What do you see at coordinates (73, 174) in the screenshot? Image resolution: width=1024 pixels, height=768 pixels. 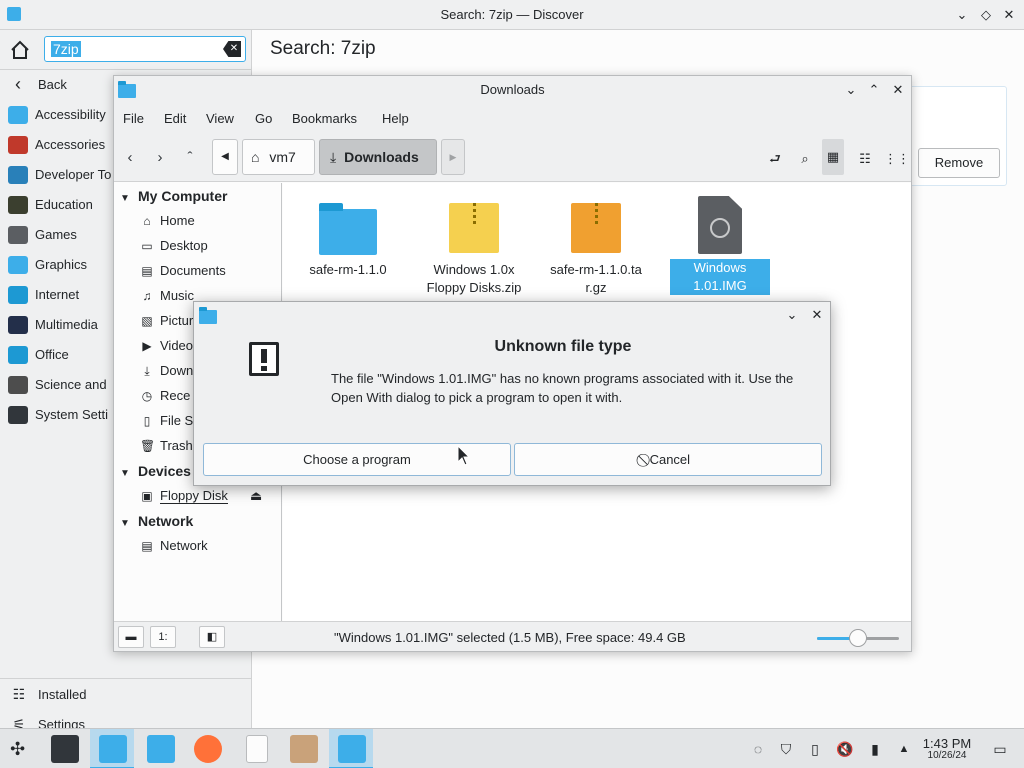 I see `category-label: Developer To` at bounding box center [73, 174].